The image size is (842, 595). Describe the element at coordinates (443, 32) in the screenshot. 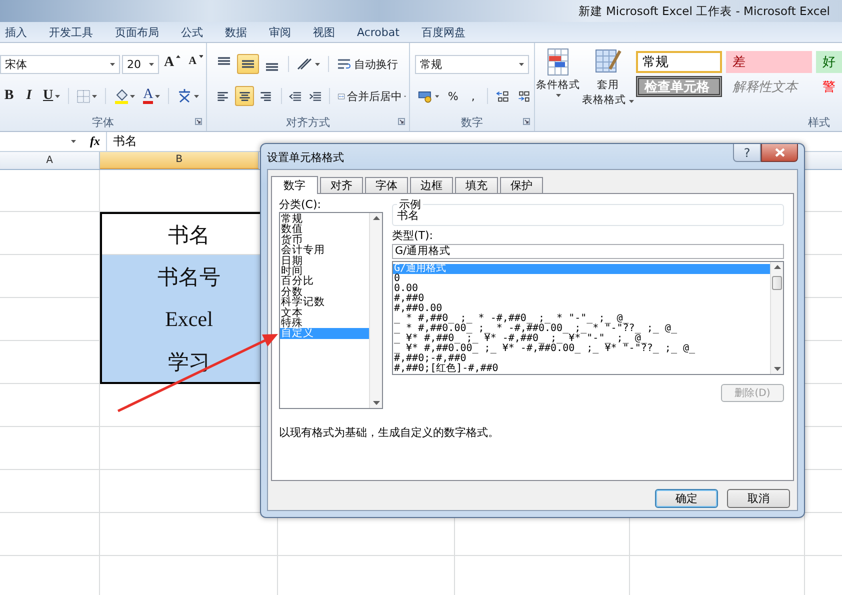

I see `ribbon-tab: 百度网盘` at that location.